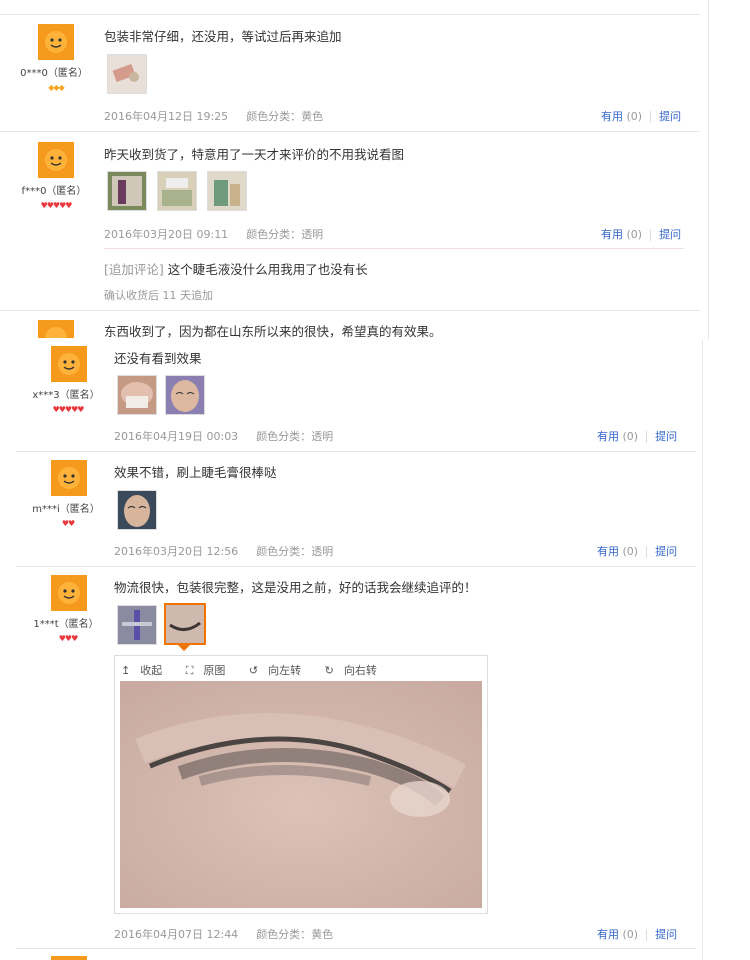 The width and height of the screenshot is (750, 960). Describe the element at coordinates (176, 551) in the screenshot. I see `review-date: 2016年03月20日 12:56` at that location.